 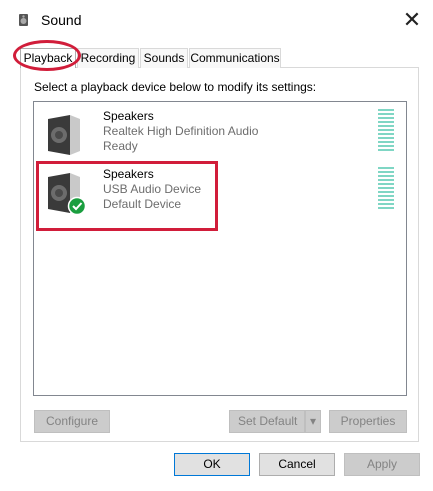 What do you see at coordinates (382, 464) in the screenshot?
I see `apply-button: Apply` at bounding box center [382, 464].